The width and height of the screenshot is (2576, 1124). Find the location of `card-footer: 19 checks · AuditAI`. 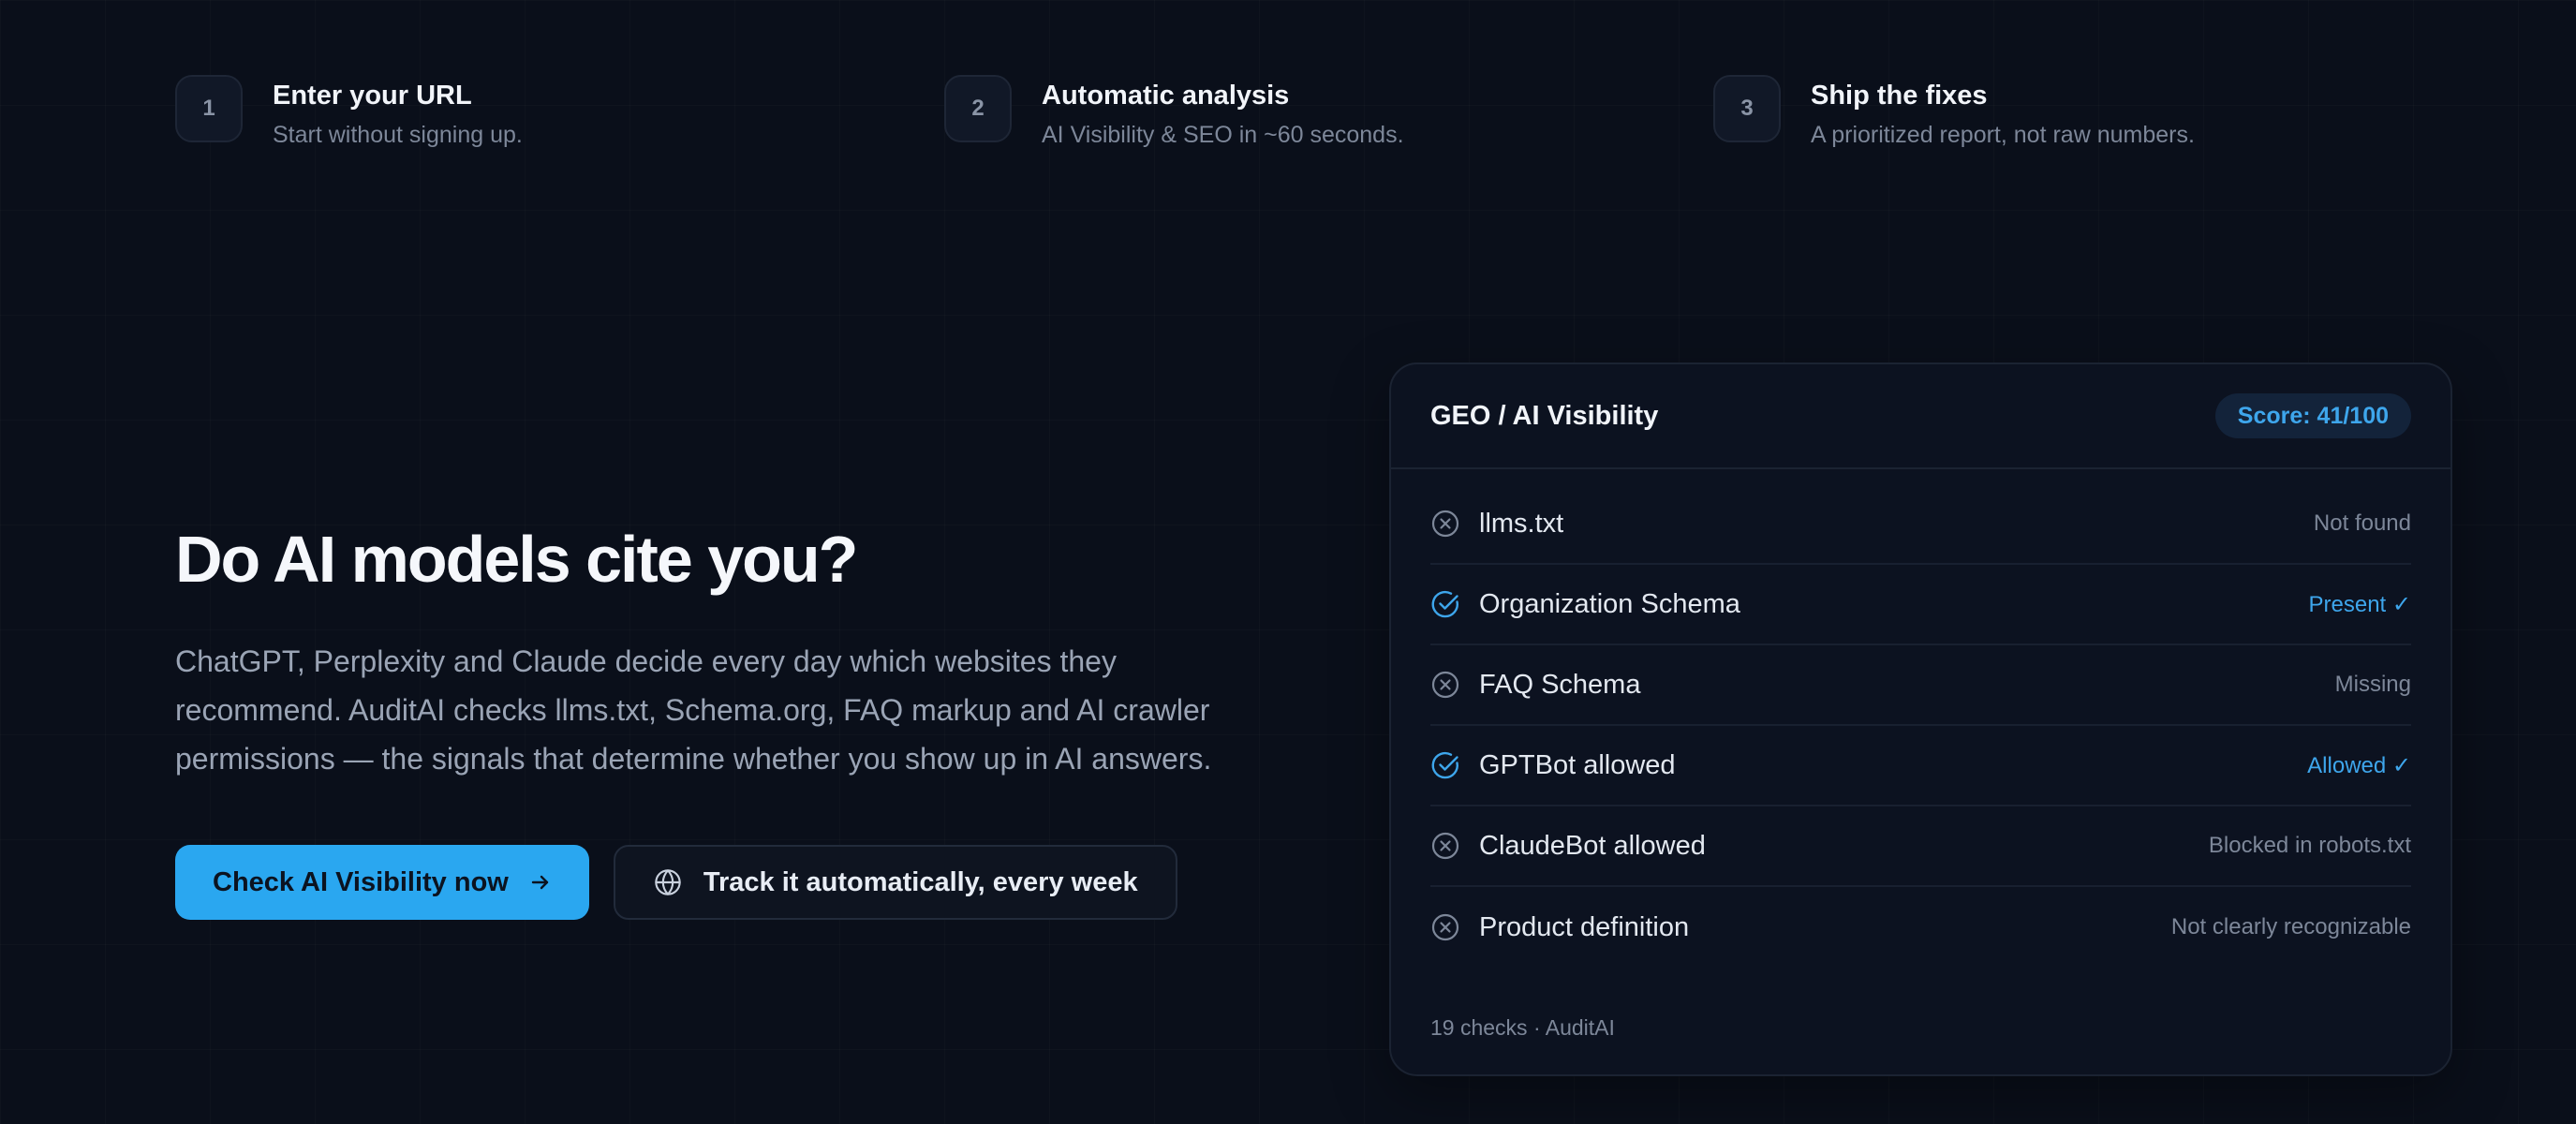

card-footer: 19 checks · AuditAI is located at coordinates (1522, 1027).